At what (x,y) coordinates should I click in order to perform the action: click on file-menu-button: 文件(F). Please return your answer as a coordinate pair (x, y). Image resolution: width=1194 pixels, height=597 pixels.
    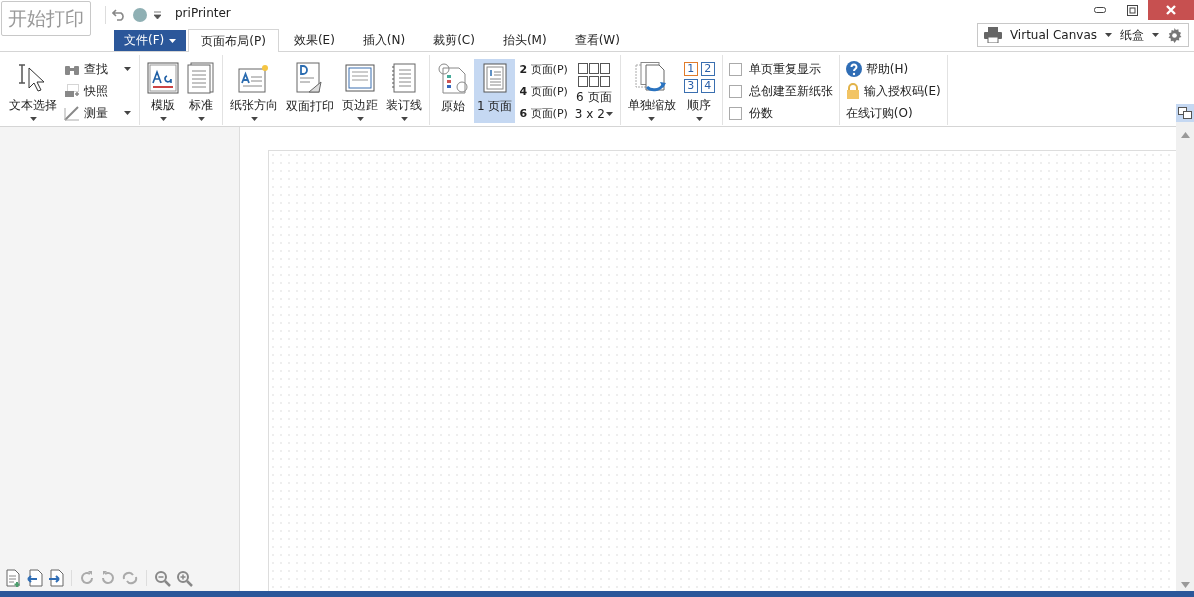
    Looking at the image, I should click on (150, 40).